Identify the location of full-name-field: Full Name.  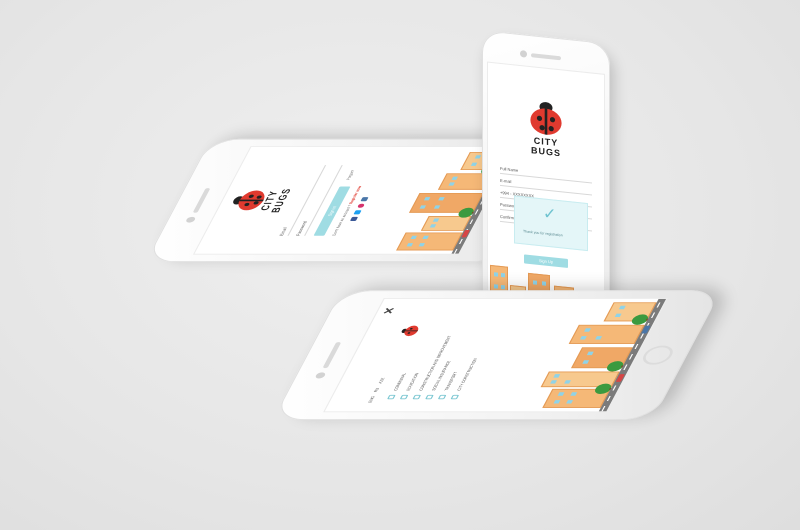
(509, 169).